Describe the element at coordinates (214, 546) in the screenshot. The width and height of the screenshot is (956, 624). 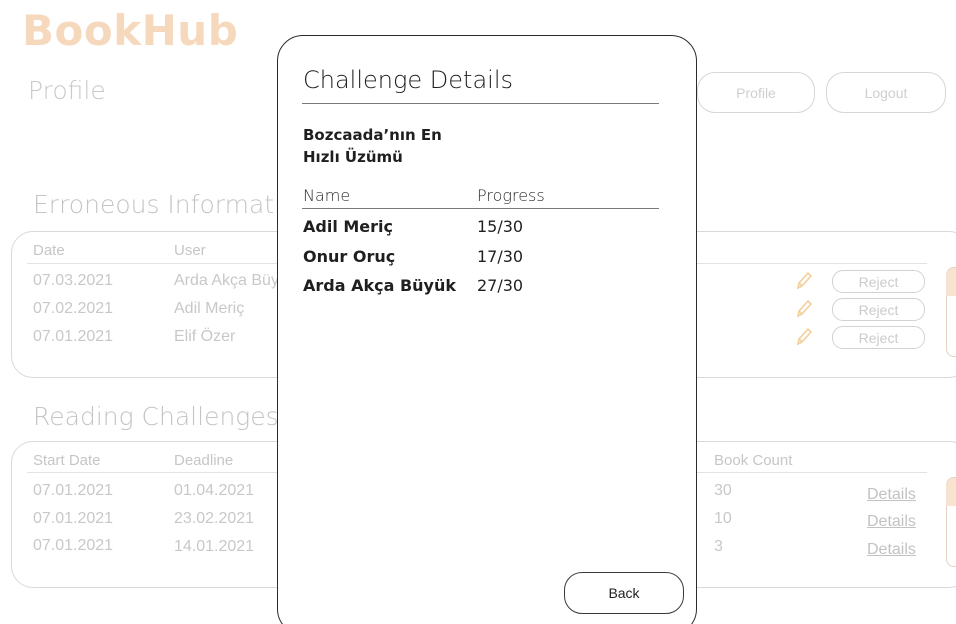
I see `challenge-row-deadline: 14.01.2021` at that location.